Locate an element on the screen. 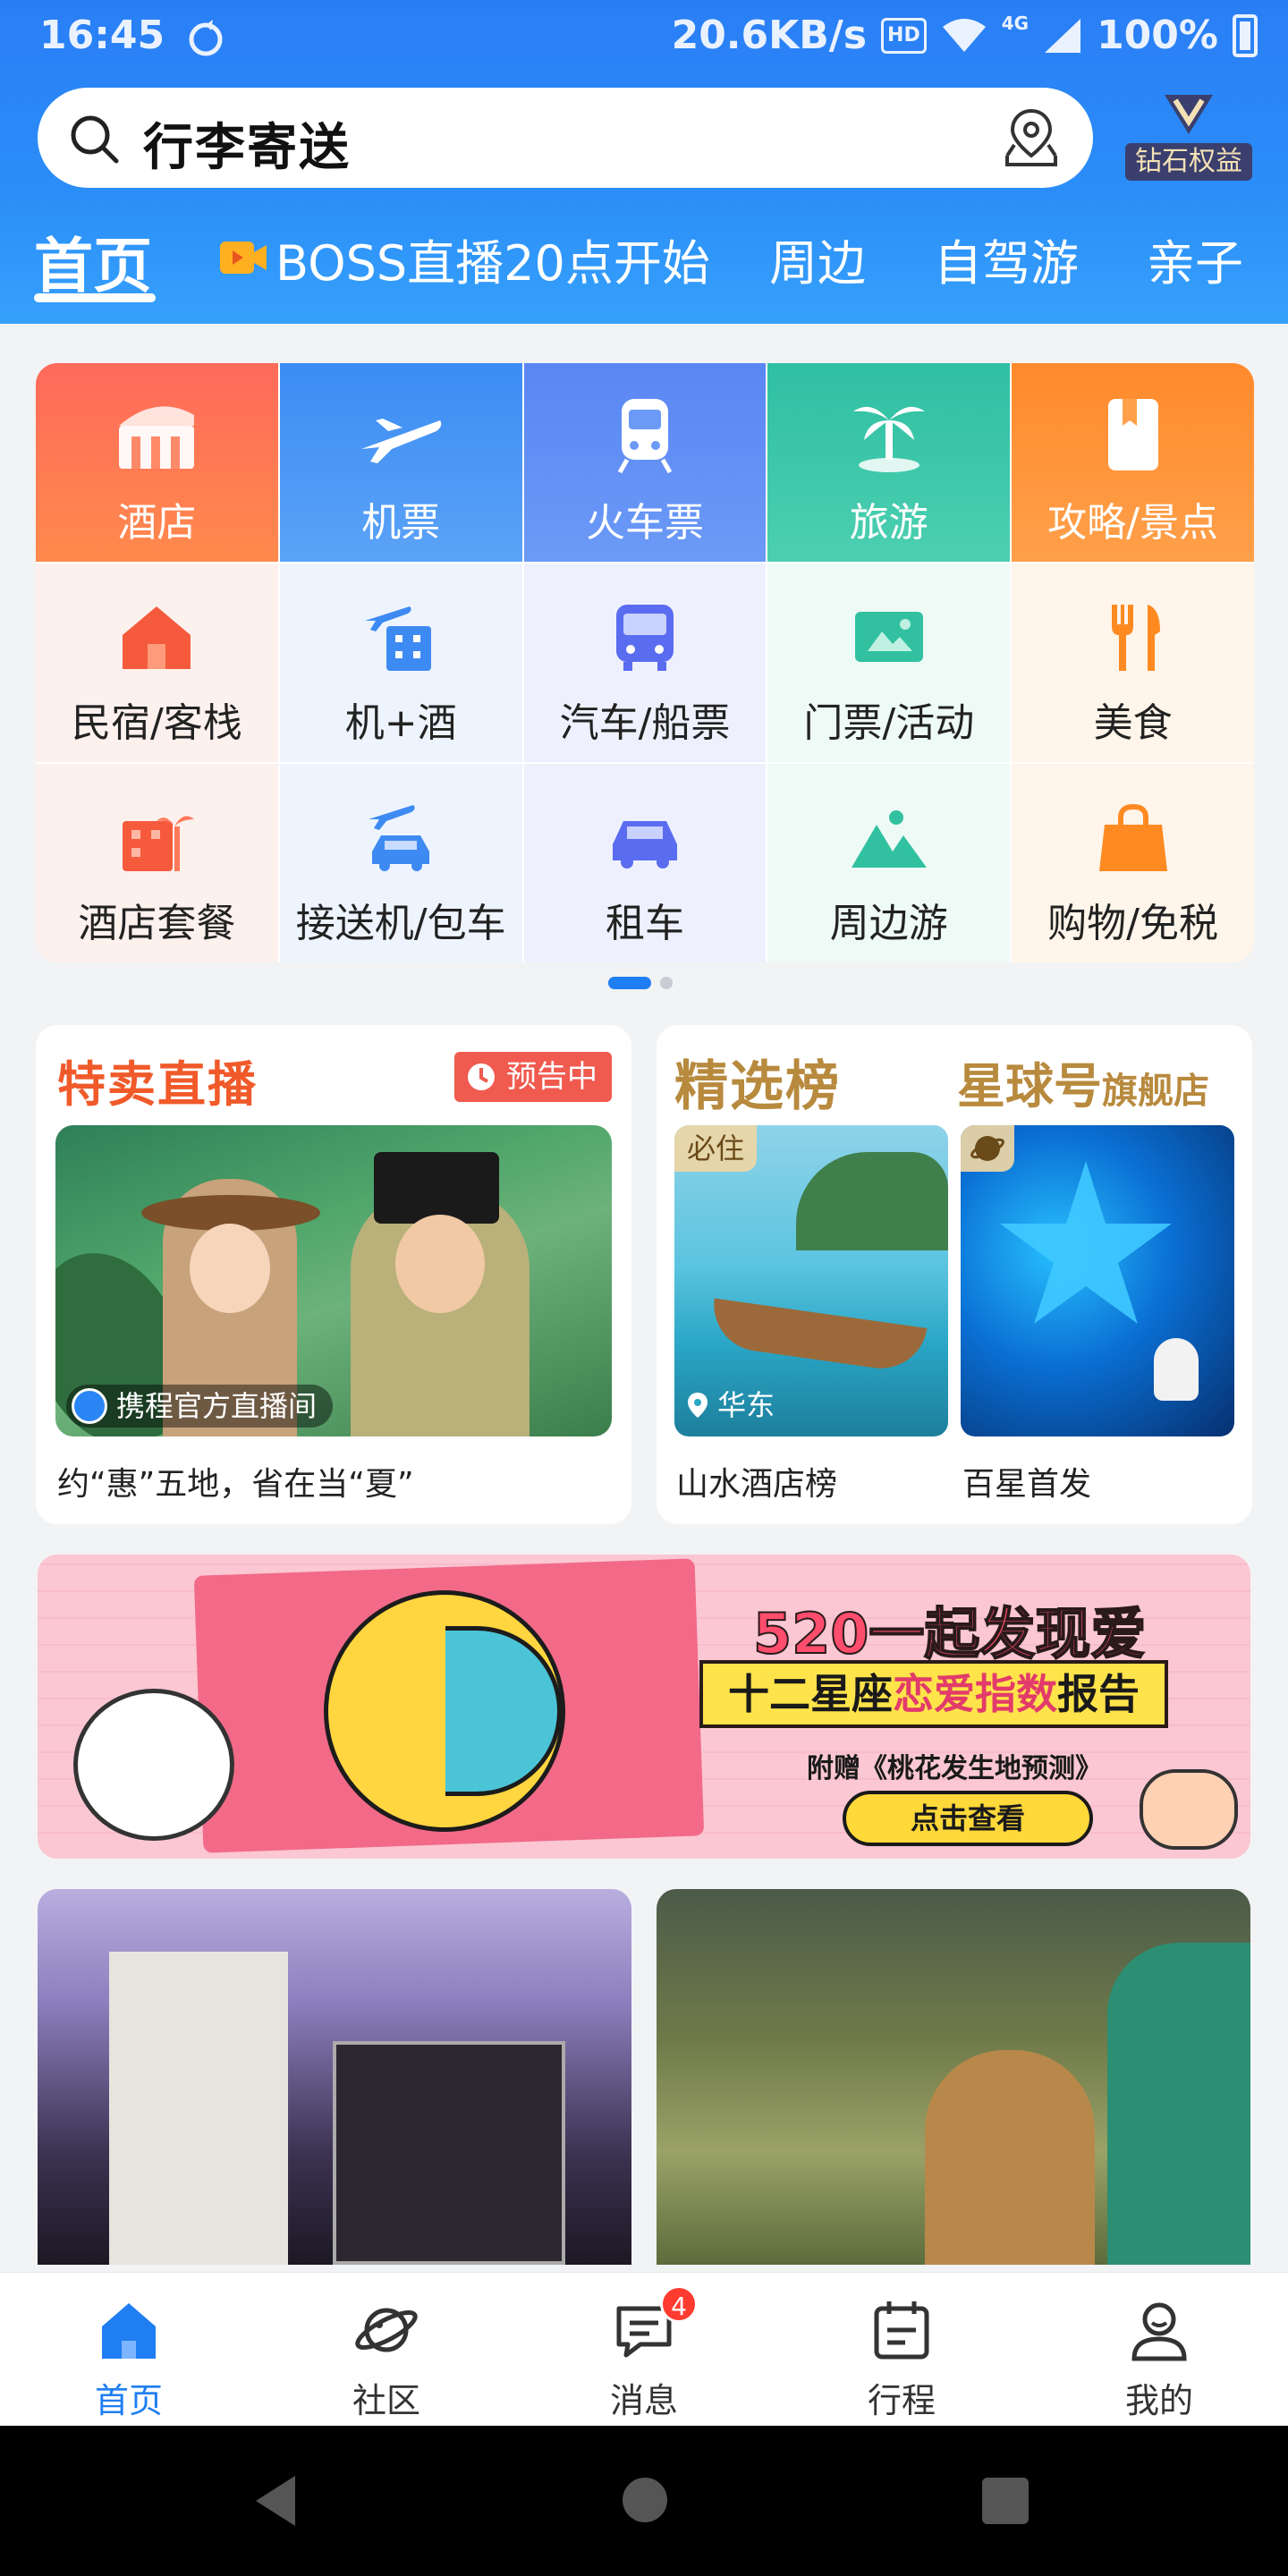  network-speed: 20.6KB/s is located at coordinates (769, 35).